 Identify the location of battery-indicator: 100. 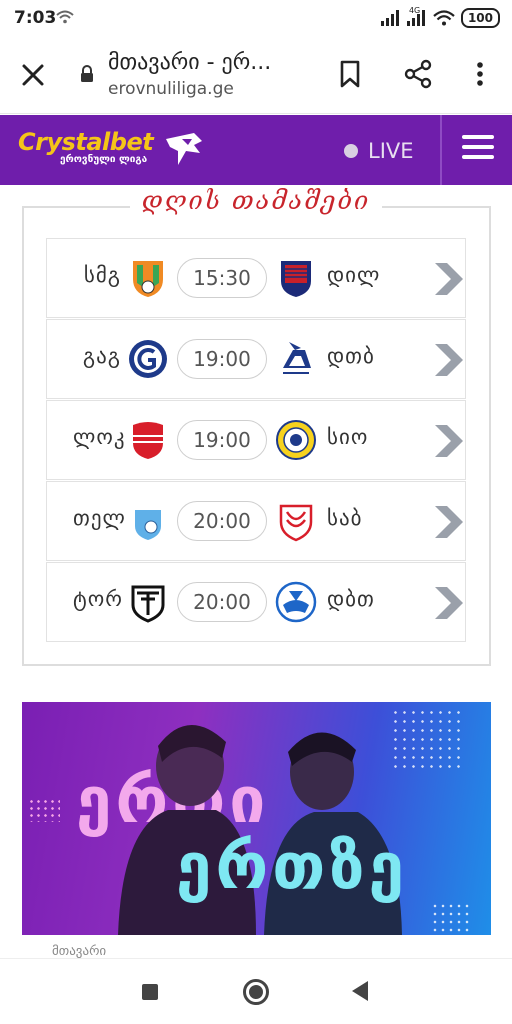
(480, 18).